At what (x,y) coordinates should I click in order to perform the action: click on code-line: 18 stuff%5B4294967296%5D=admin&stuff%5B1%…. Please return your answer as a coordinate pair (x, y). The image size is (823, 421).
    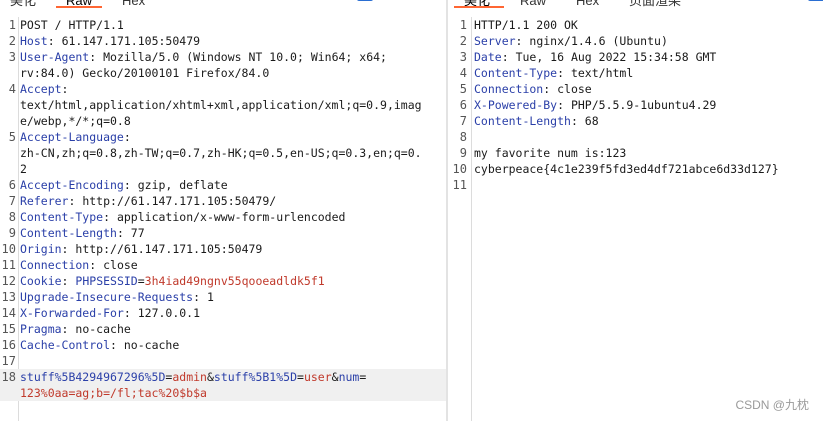
    Looking at the image, I should click on (223, 377).